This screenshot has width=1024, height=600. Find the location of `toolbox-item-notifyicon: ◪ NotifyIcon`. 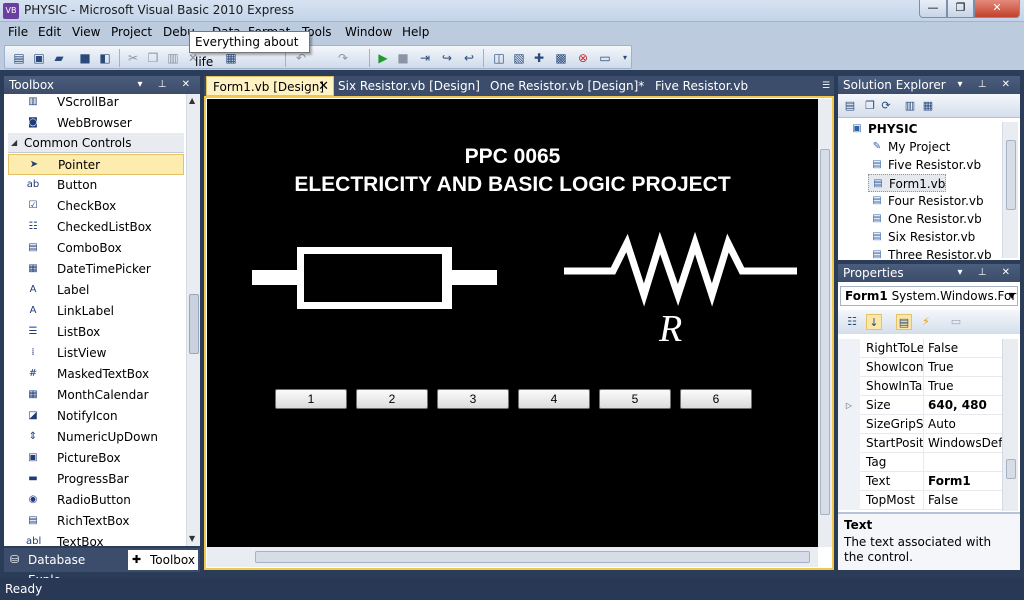

toolbox-item-notifyicon: ◪ NotifyIcon is located at coordinates (95, 416).